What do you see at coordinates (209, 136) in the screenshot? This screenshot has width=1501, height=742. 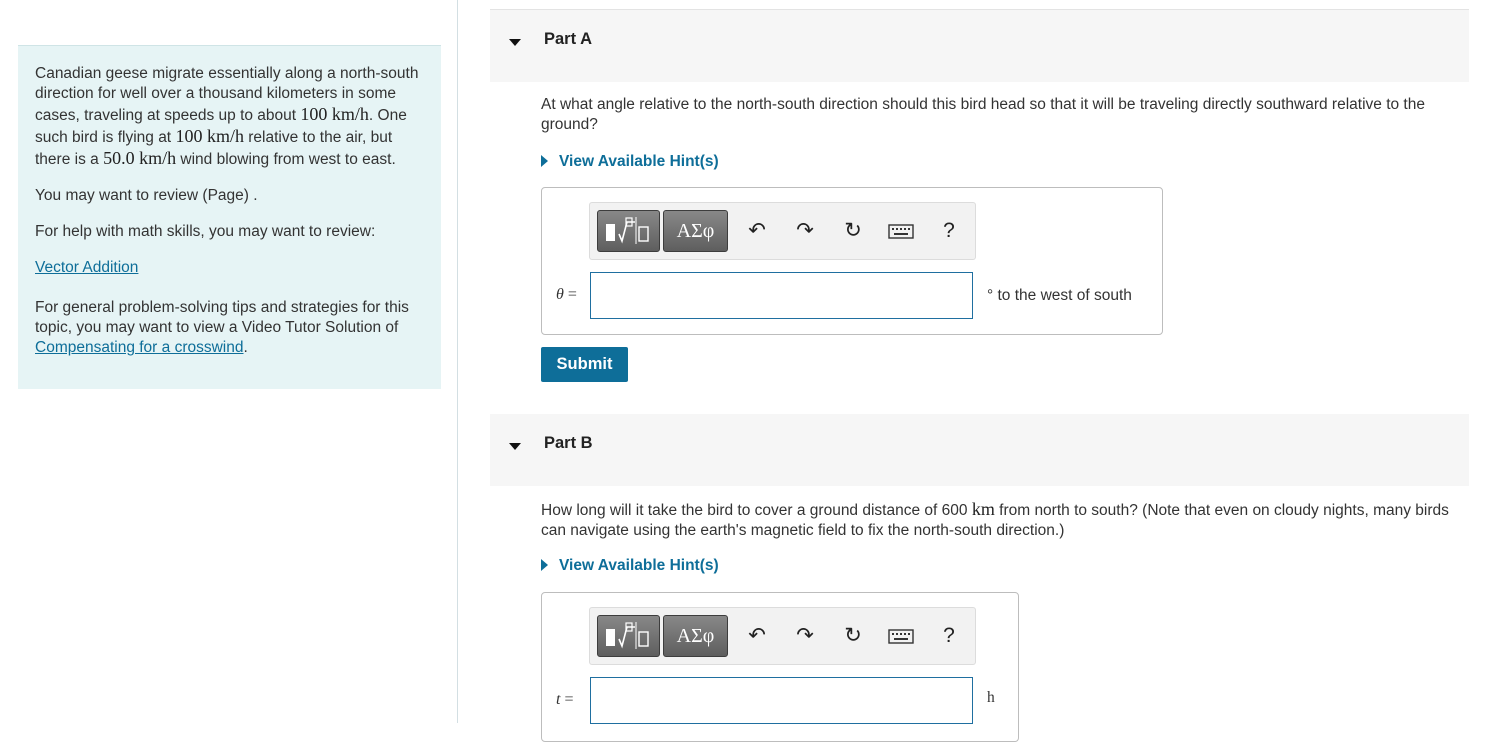 I see `speed-2: 100 km/h` at bounding box center [209, 136].